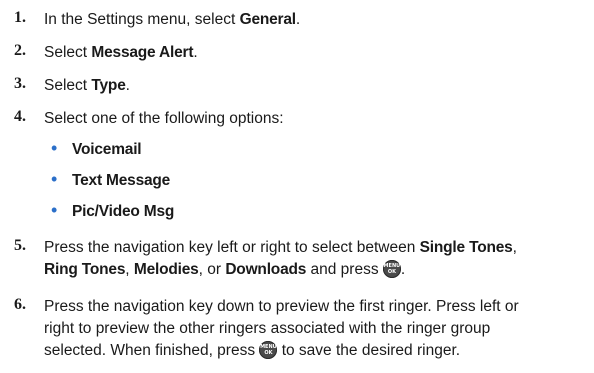 This screenshot has height=373, width=594. Describe the element at coordinates (123, 211) in the screenshot. I see `option-label: Pic/Video Msg` at that location.